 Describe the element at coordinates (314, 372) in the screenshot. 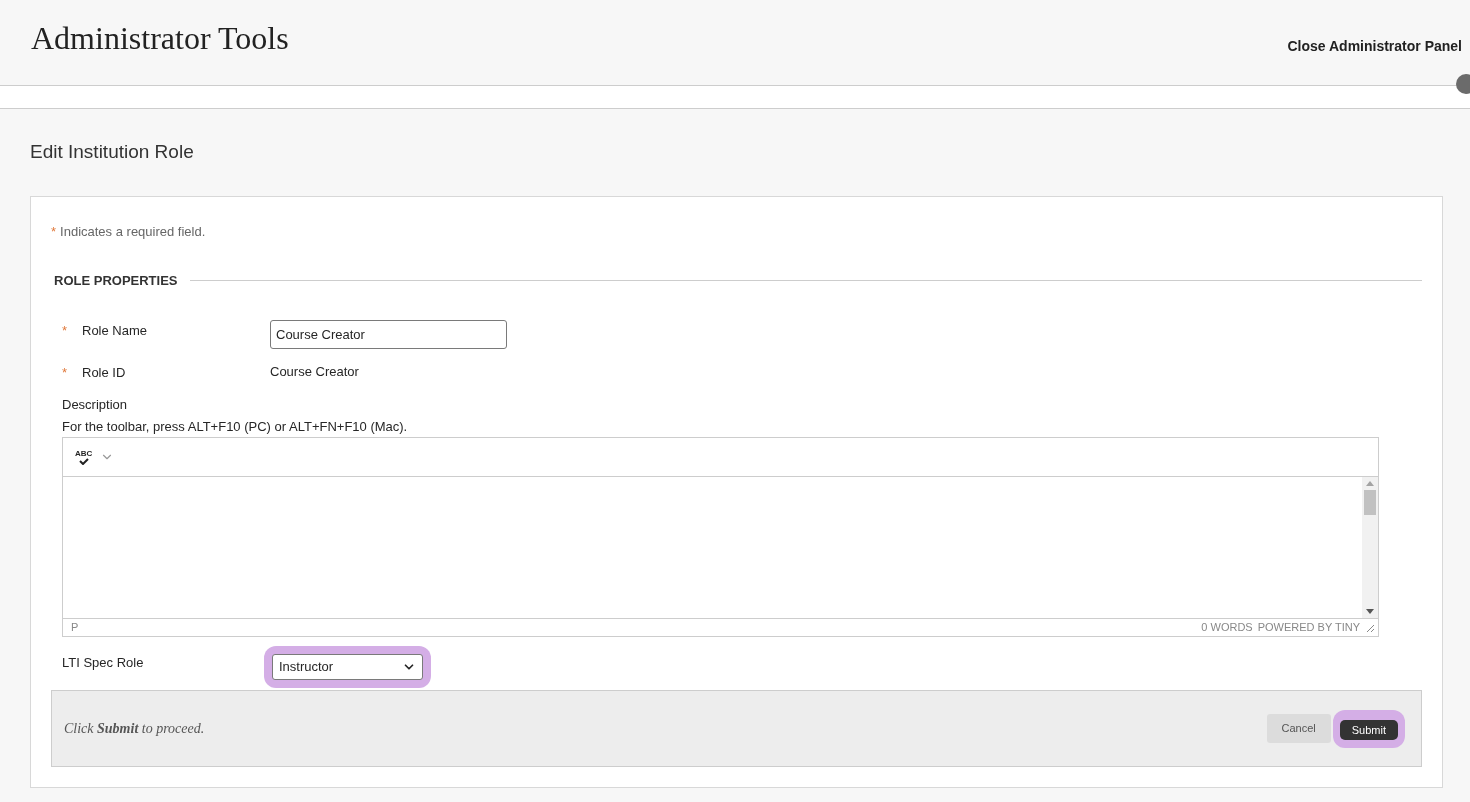

I see `field-value: Course Creator` at that location.